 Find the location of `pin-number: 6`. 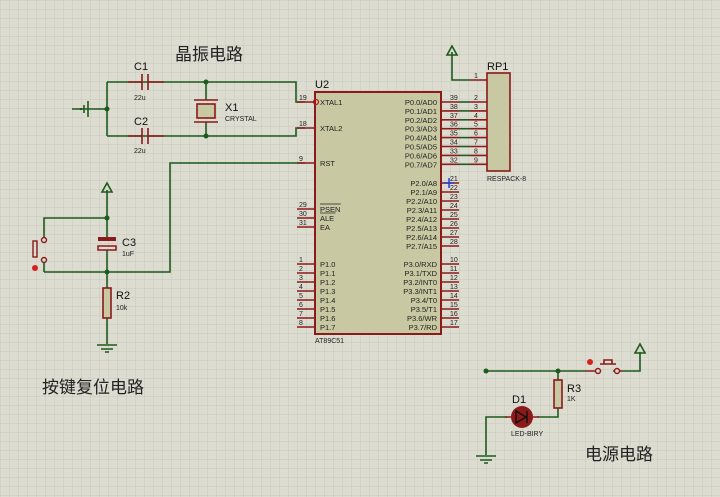

pin-number: 6 is located at coordinates (301, 305).